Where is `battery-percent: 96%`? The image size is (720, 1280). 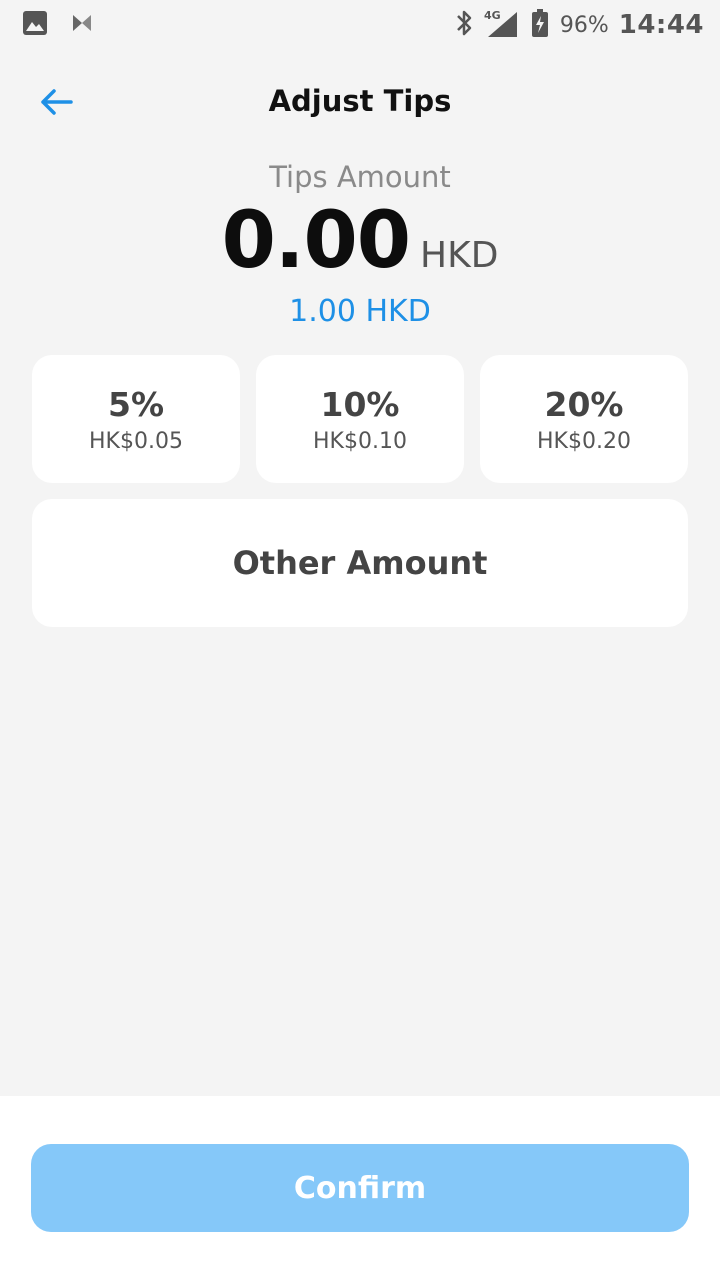
battery-percent: 96% is located at coordinates (584, 25).